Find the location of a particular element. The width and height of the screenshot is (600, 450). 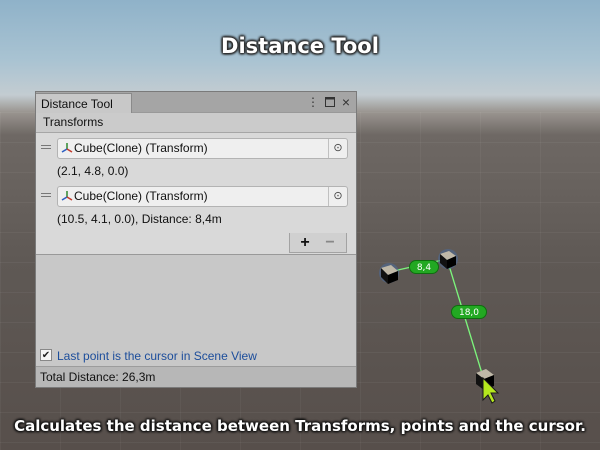

close-icon: × is located at coordinates (346, 102).